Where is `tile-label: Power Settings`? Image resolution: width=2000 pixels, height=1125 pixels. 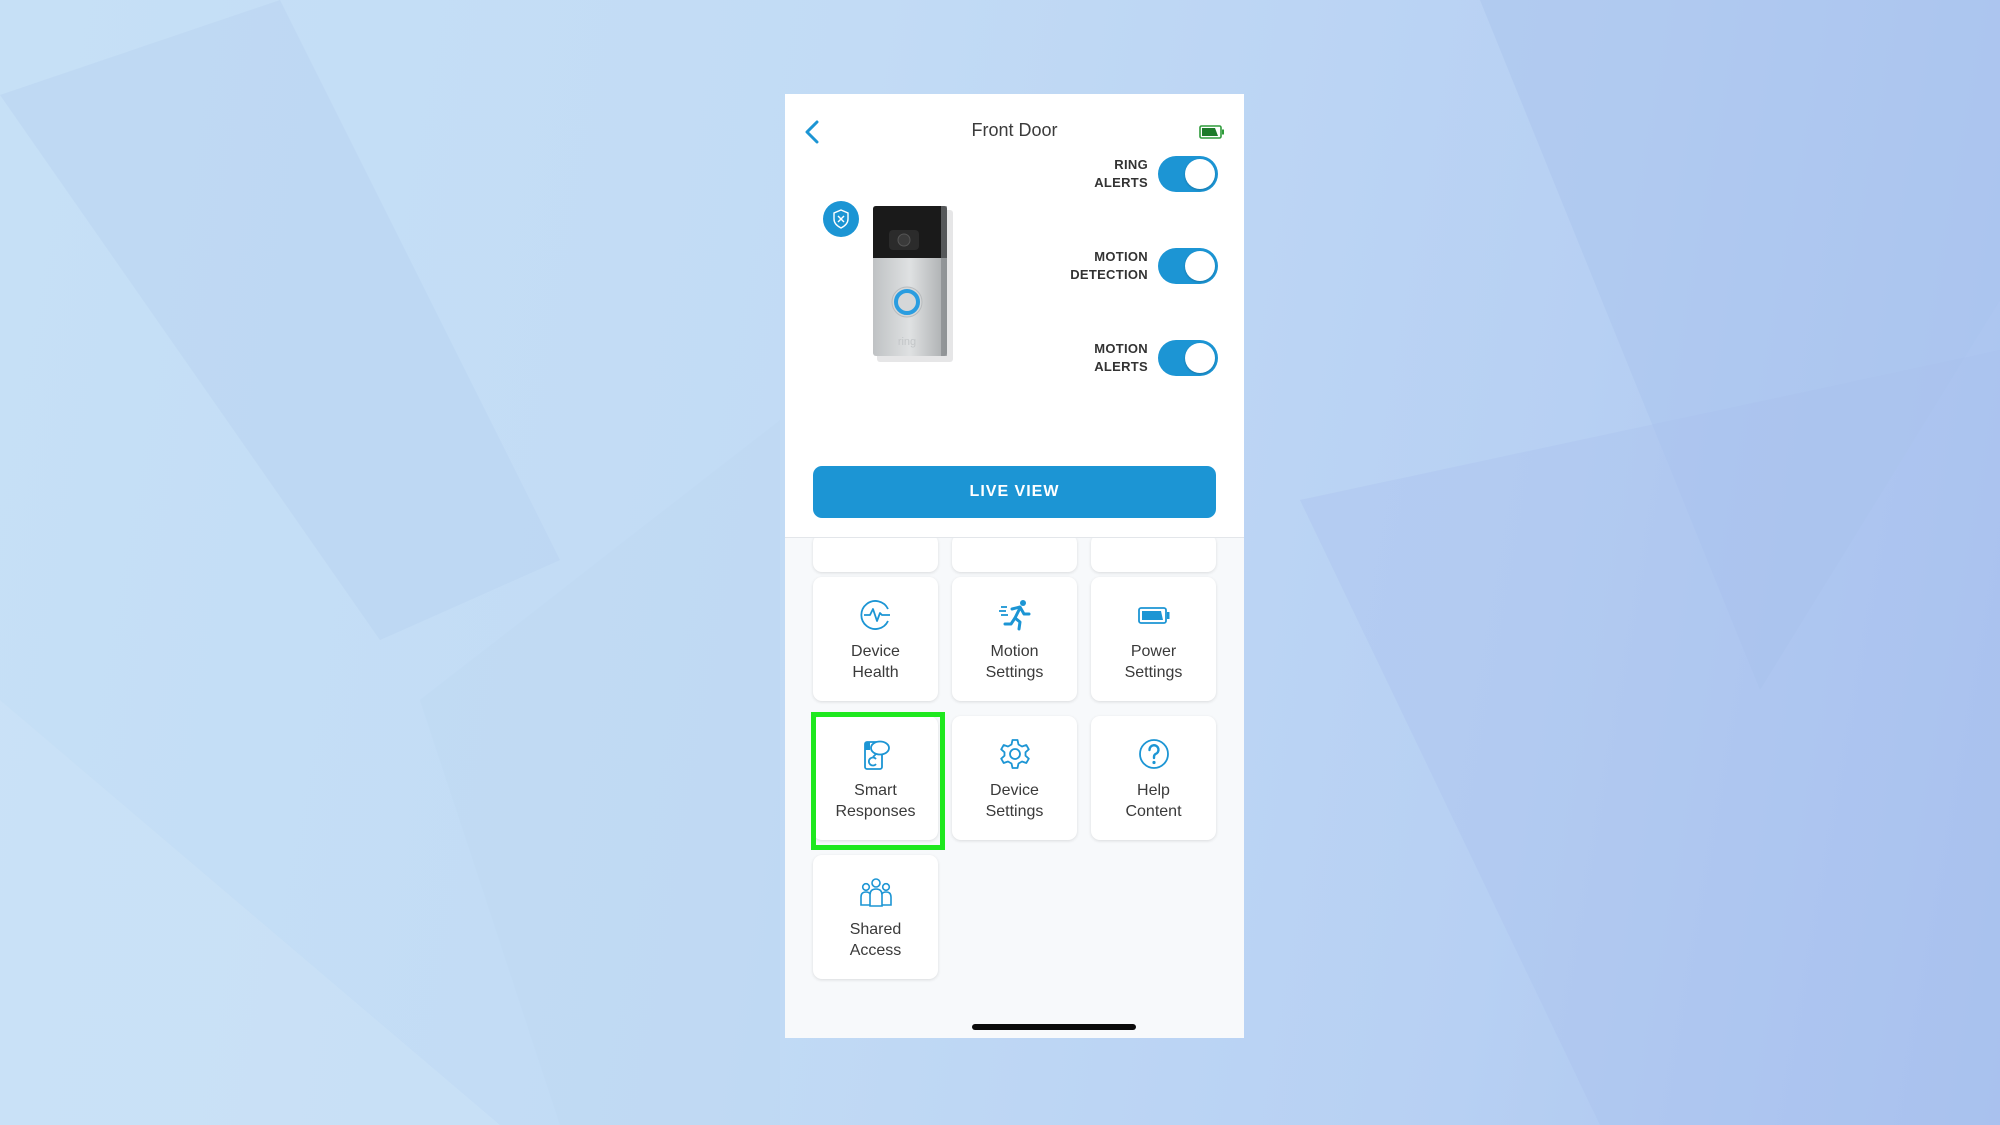
tile-label: Power Settings is located at coordinates (1154, 662).